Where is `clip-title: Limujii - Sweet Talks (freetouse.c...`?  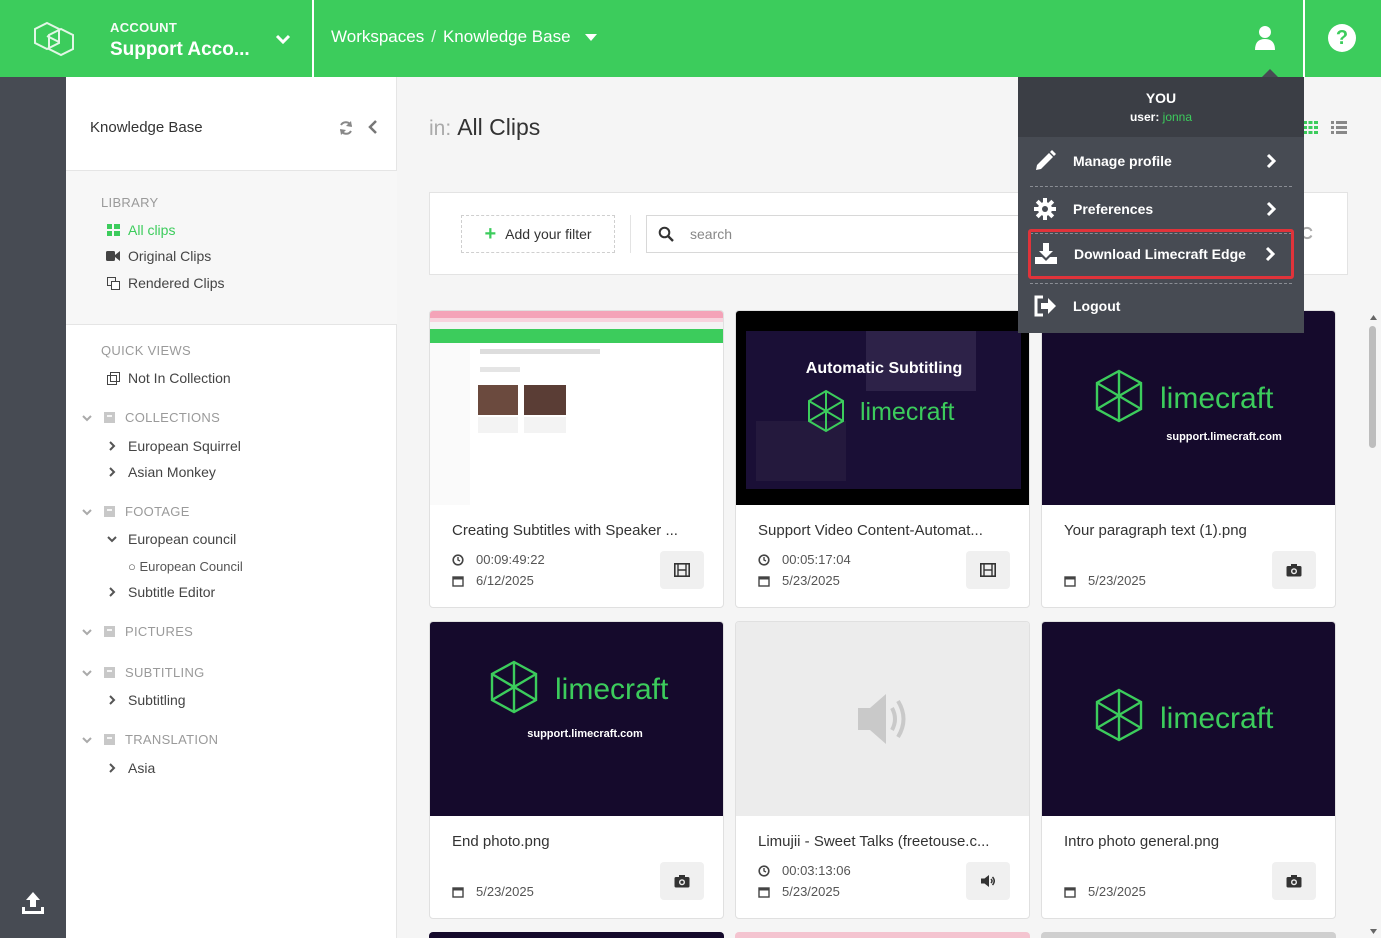 clip-title: Limujii - Sweet Talks (freetouse.c... is located at coordinates (886, 841).